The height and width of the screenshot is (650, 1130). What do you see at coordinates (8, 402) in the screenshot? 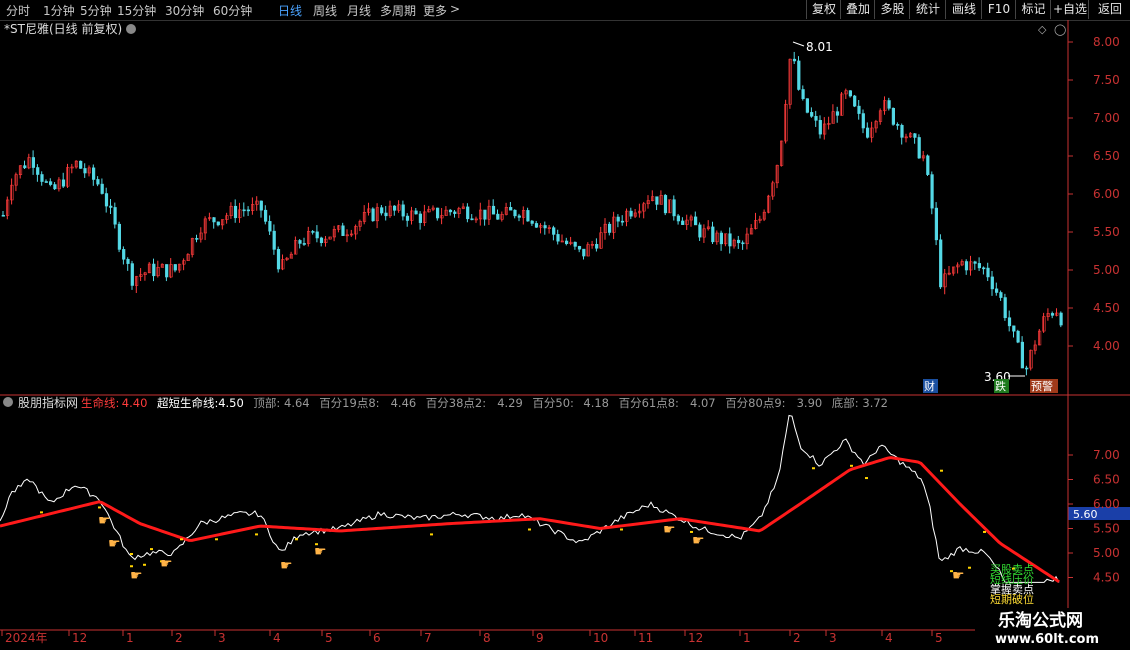
I see `indicator-dropdown-icon` at bounding box center [8, 402].